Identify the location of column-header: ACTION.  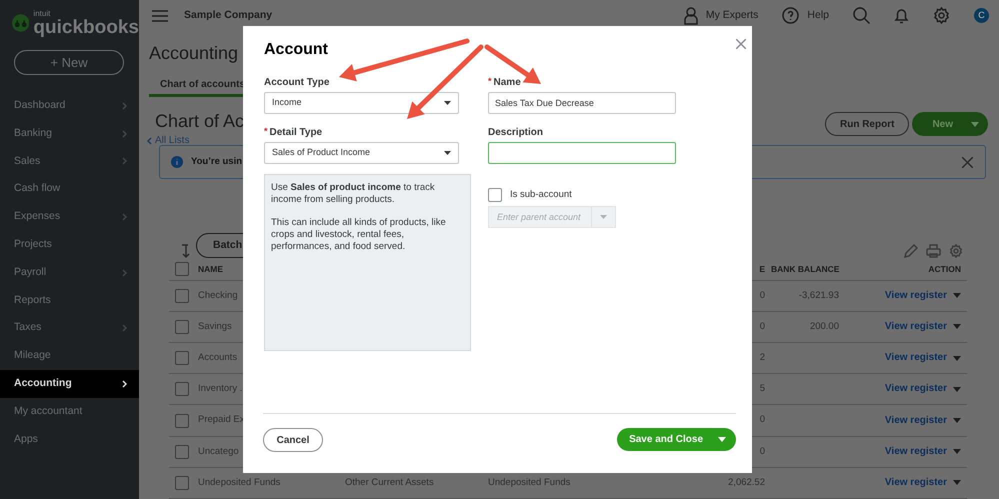
(944, 269).